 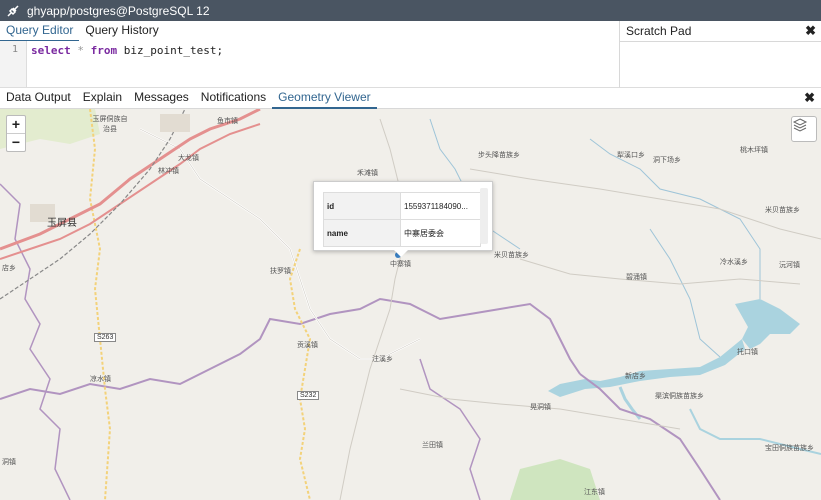 What do you see at coordinates (161, 97) in the screenshot?
I see `tab-messages: Messages` at bounding box center [161, 97].